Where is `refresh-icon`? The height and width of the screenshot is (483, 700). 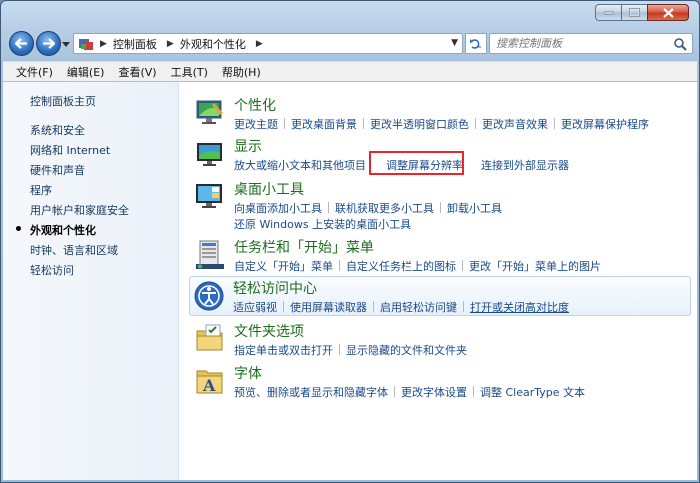
refresh-icon is located at coordinates (475, 43).